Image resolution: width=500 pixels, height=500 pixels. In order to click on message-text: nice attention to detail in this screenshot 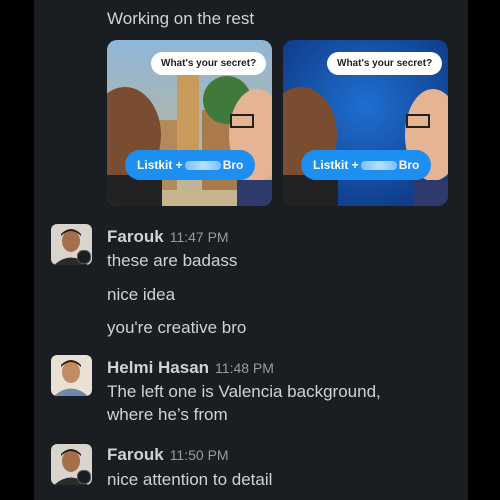, I will do `click(190, 479)`.